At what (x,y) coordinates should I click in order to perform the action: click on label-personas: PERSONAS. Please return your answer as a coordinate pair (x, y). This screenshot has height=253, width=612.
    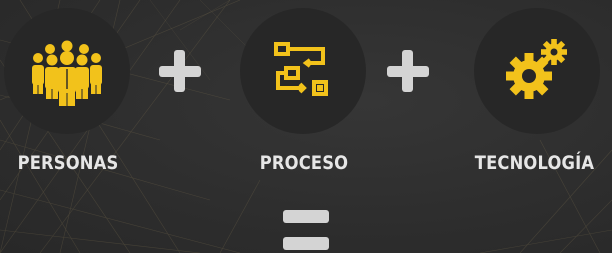
    Looking at the image, I should click on (68, 163).